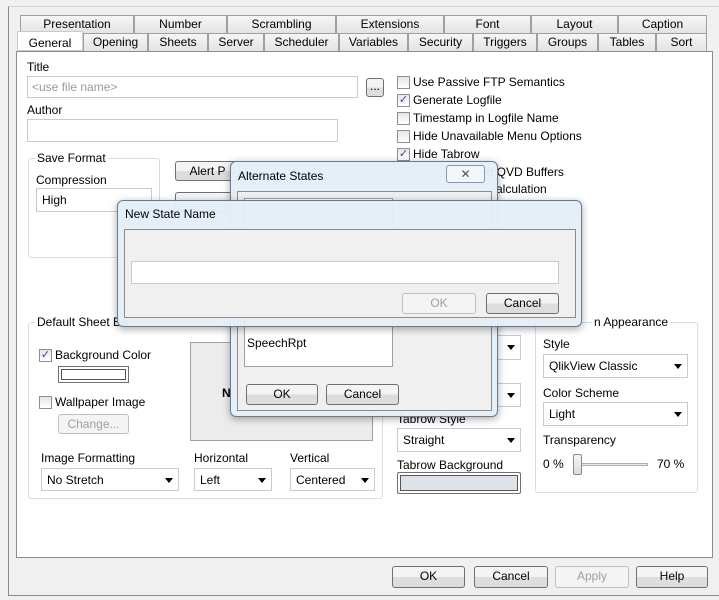  I want to click on tab-extensions: Extensions, so click(390, 24).